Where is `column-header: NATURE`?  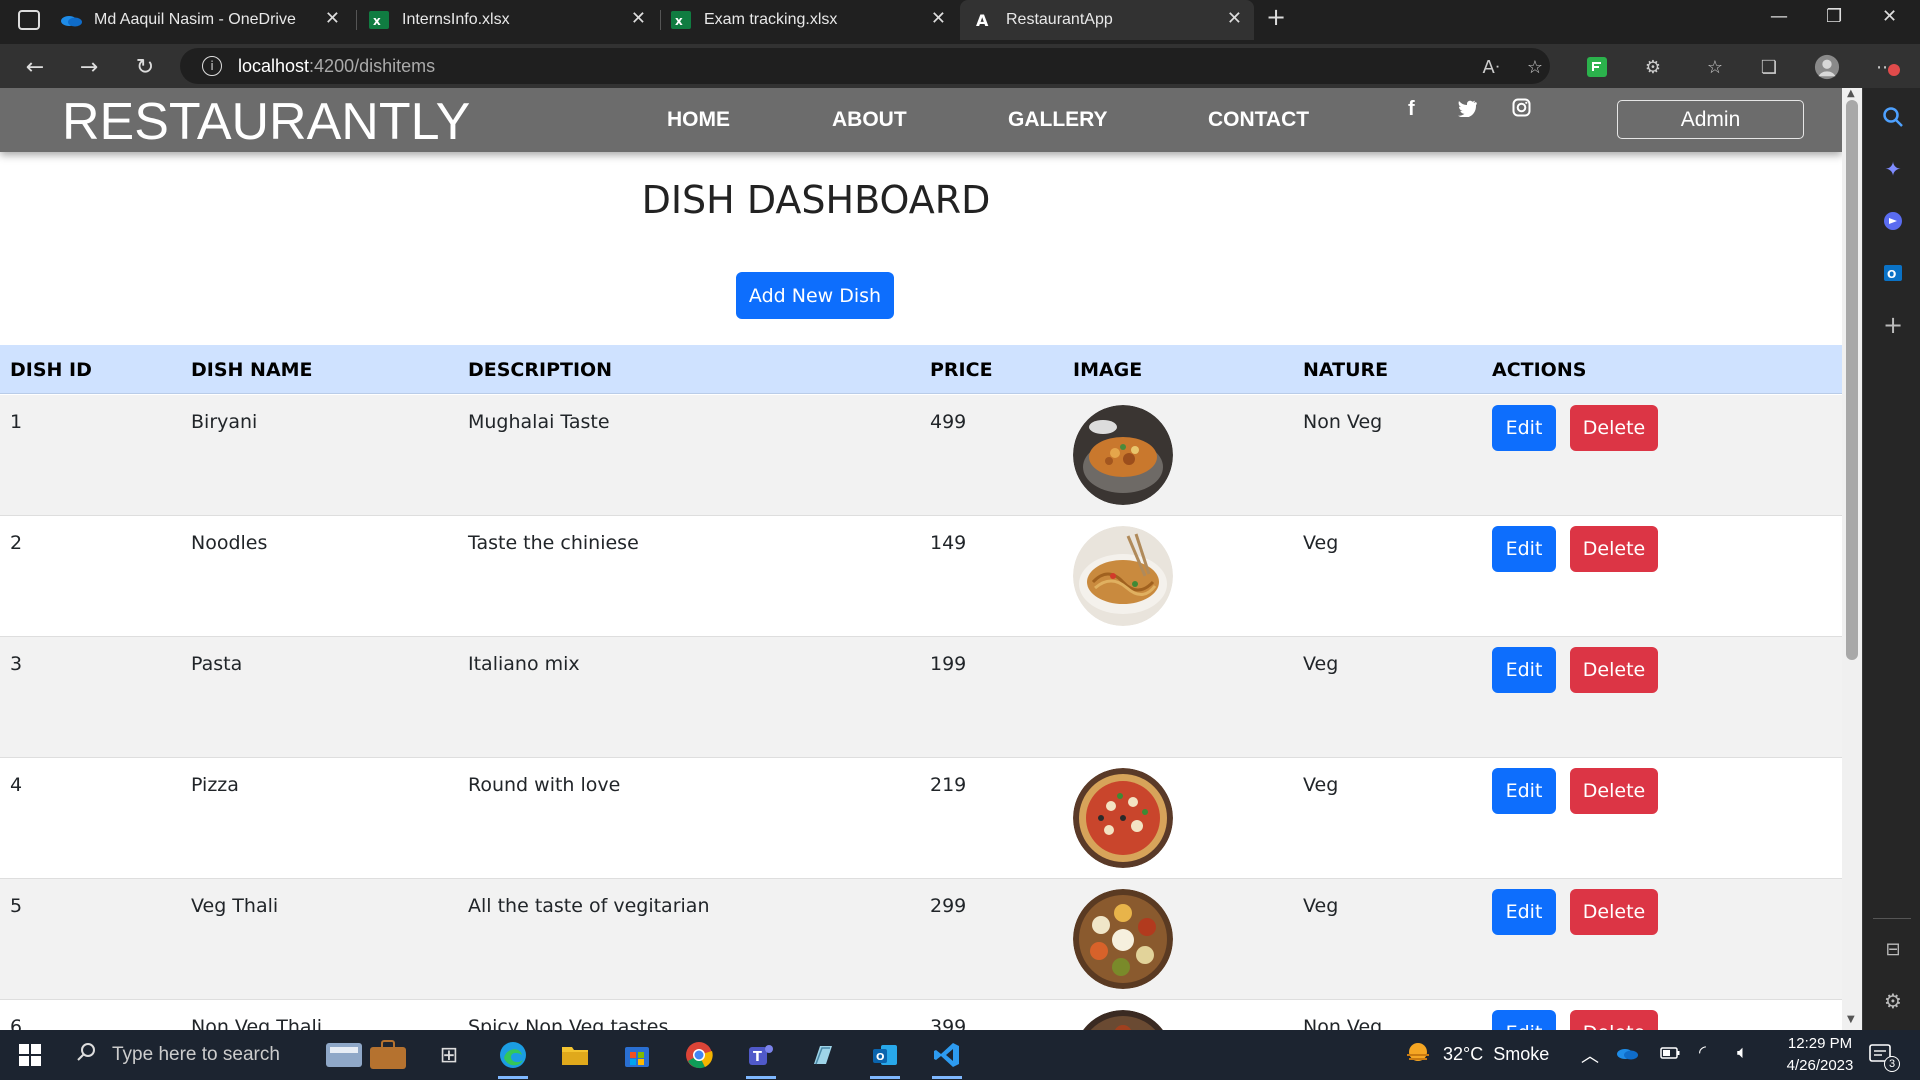
column-header: NATURE is located at coordinates (1346, 370).